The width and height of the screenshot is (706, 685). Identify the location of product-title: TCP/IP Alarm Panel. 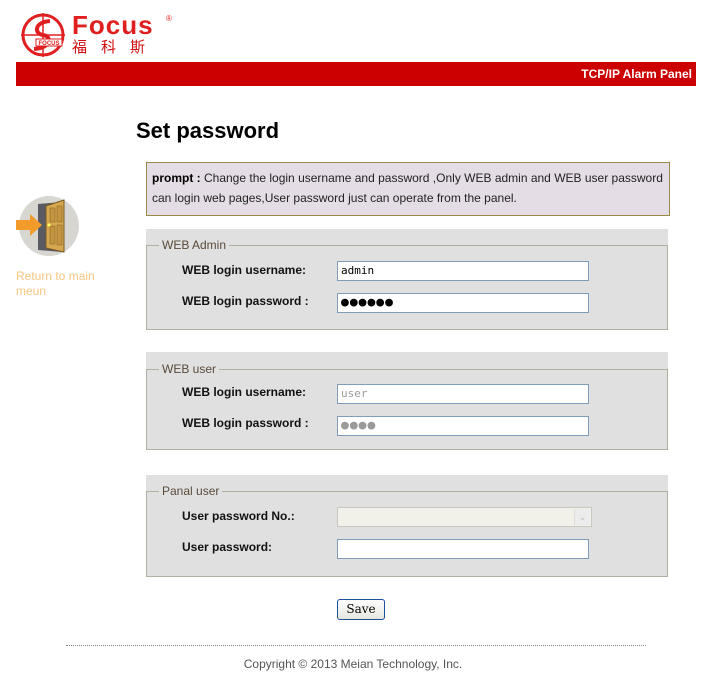
(636, 74).